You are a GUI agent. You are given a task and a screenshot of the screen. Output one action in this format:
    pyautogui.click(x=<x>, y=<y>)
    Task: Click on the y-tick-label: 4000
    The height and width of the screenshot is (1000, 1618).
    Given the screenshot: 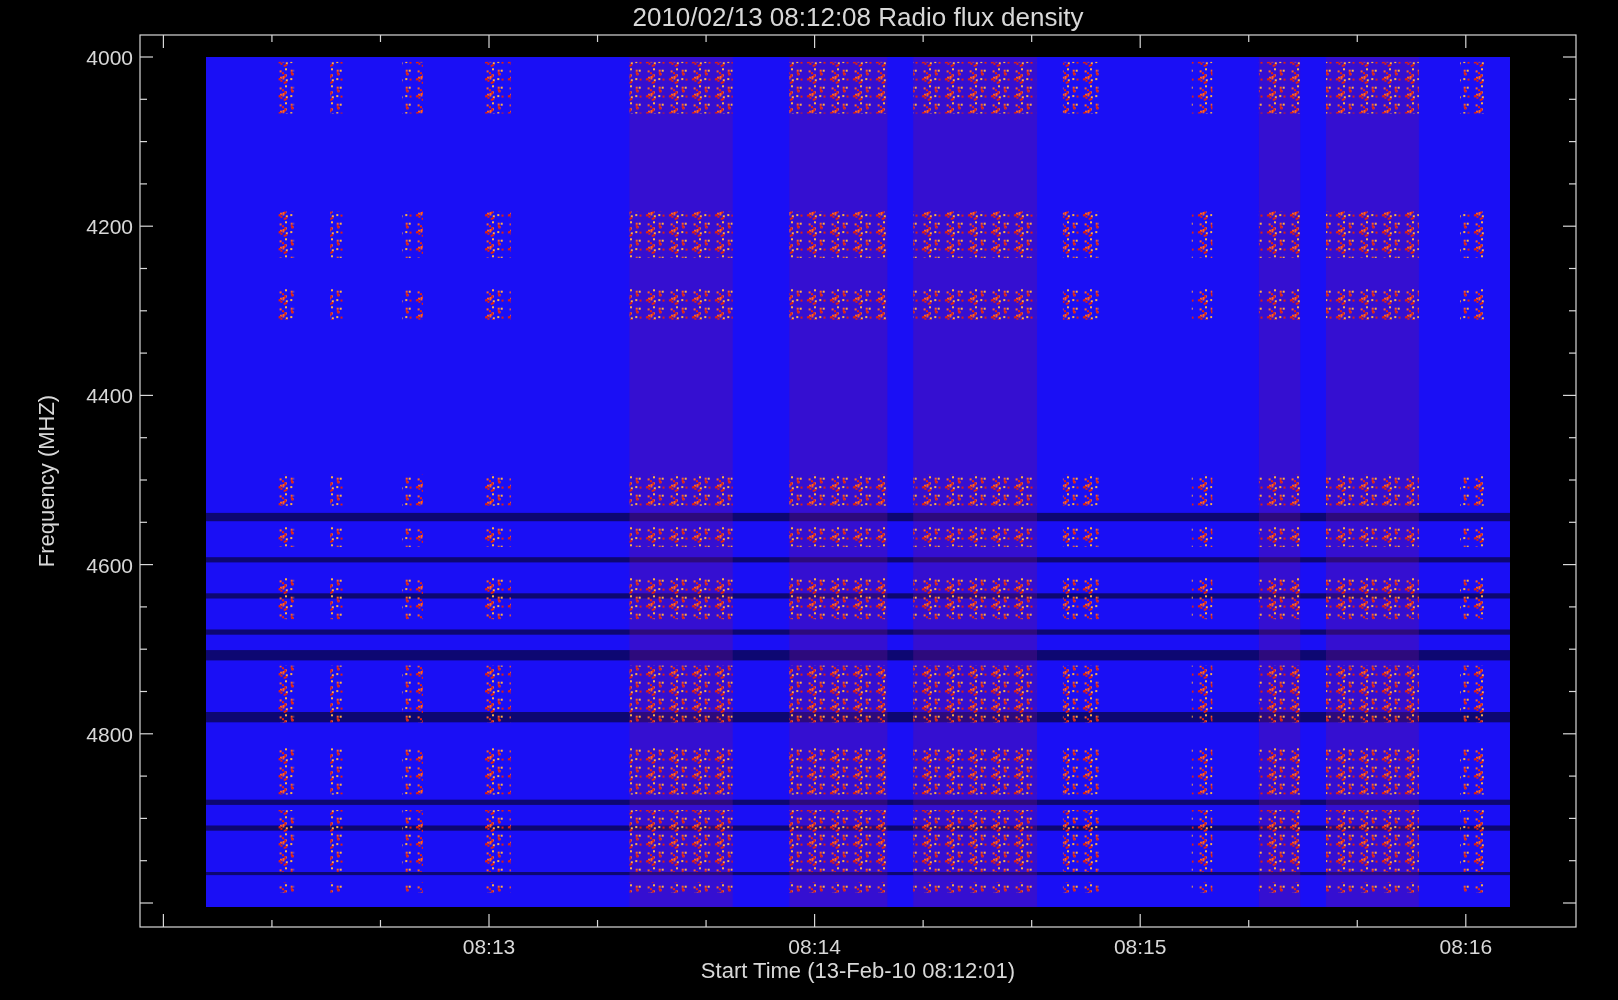 What is the action you would take?
    pyautogui.click(x=109, y=57)
    